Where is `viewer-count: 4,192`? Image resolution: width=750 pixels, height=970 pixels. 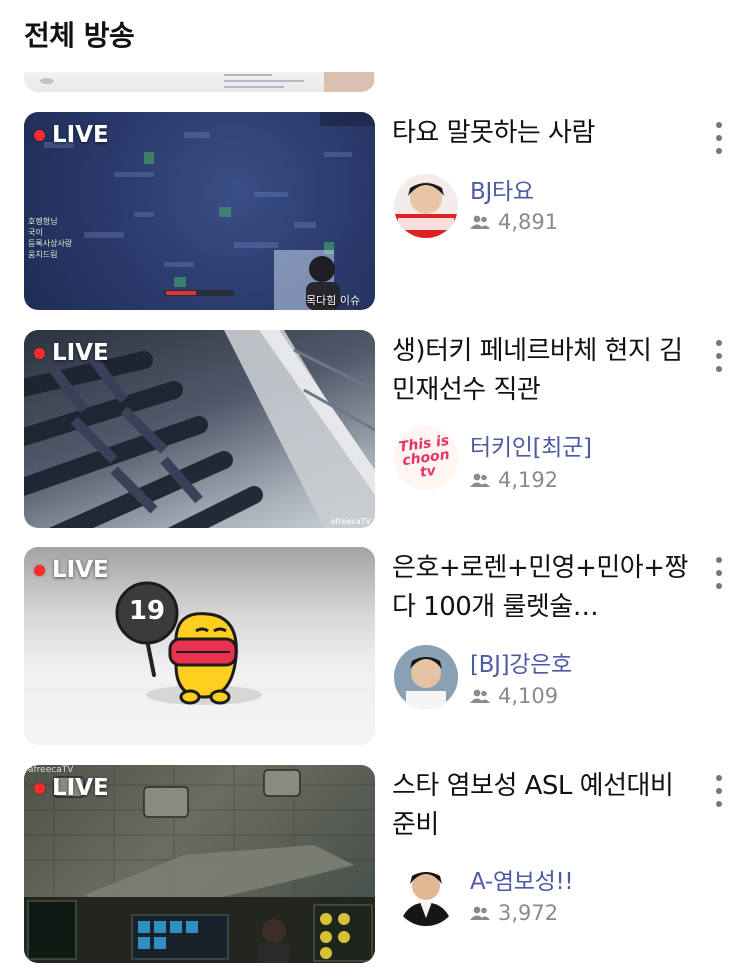
viewer-count: 4,192 is located at coordinates (514, 480).